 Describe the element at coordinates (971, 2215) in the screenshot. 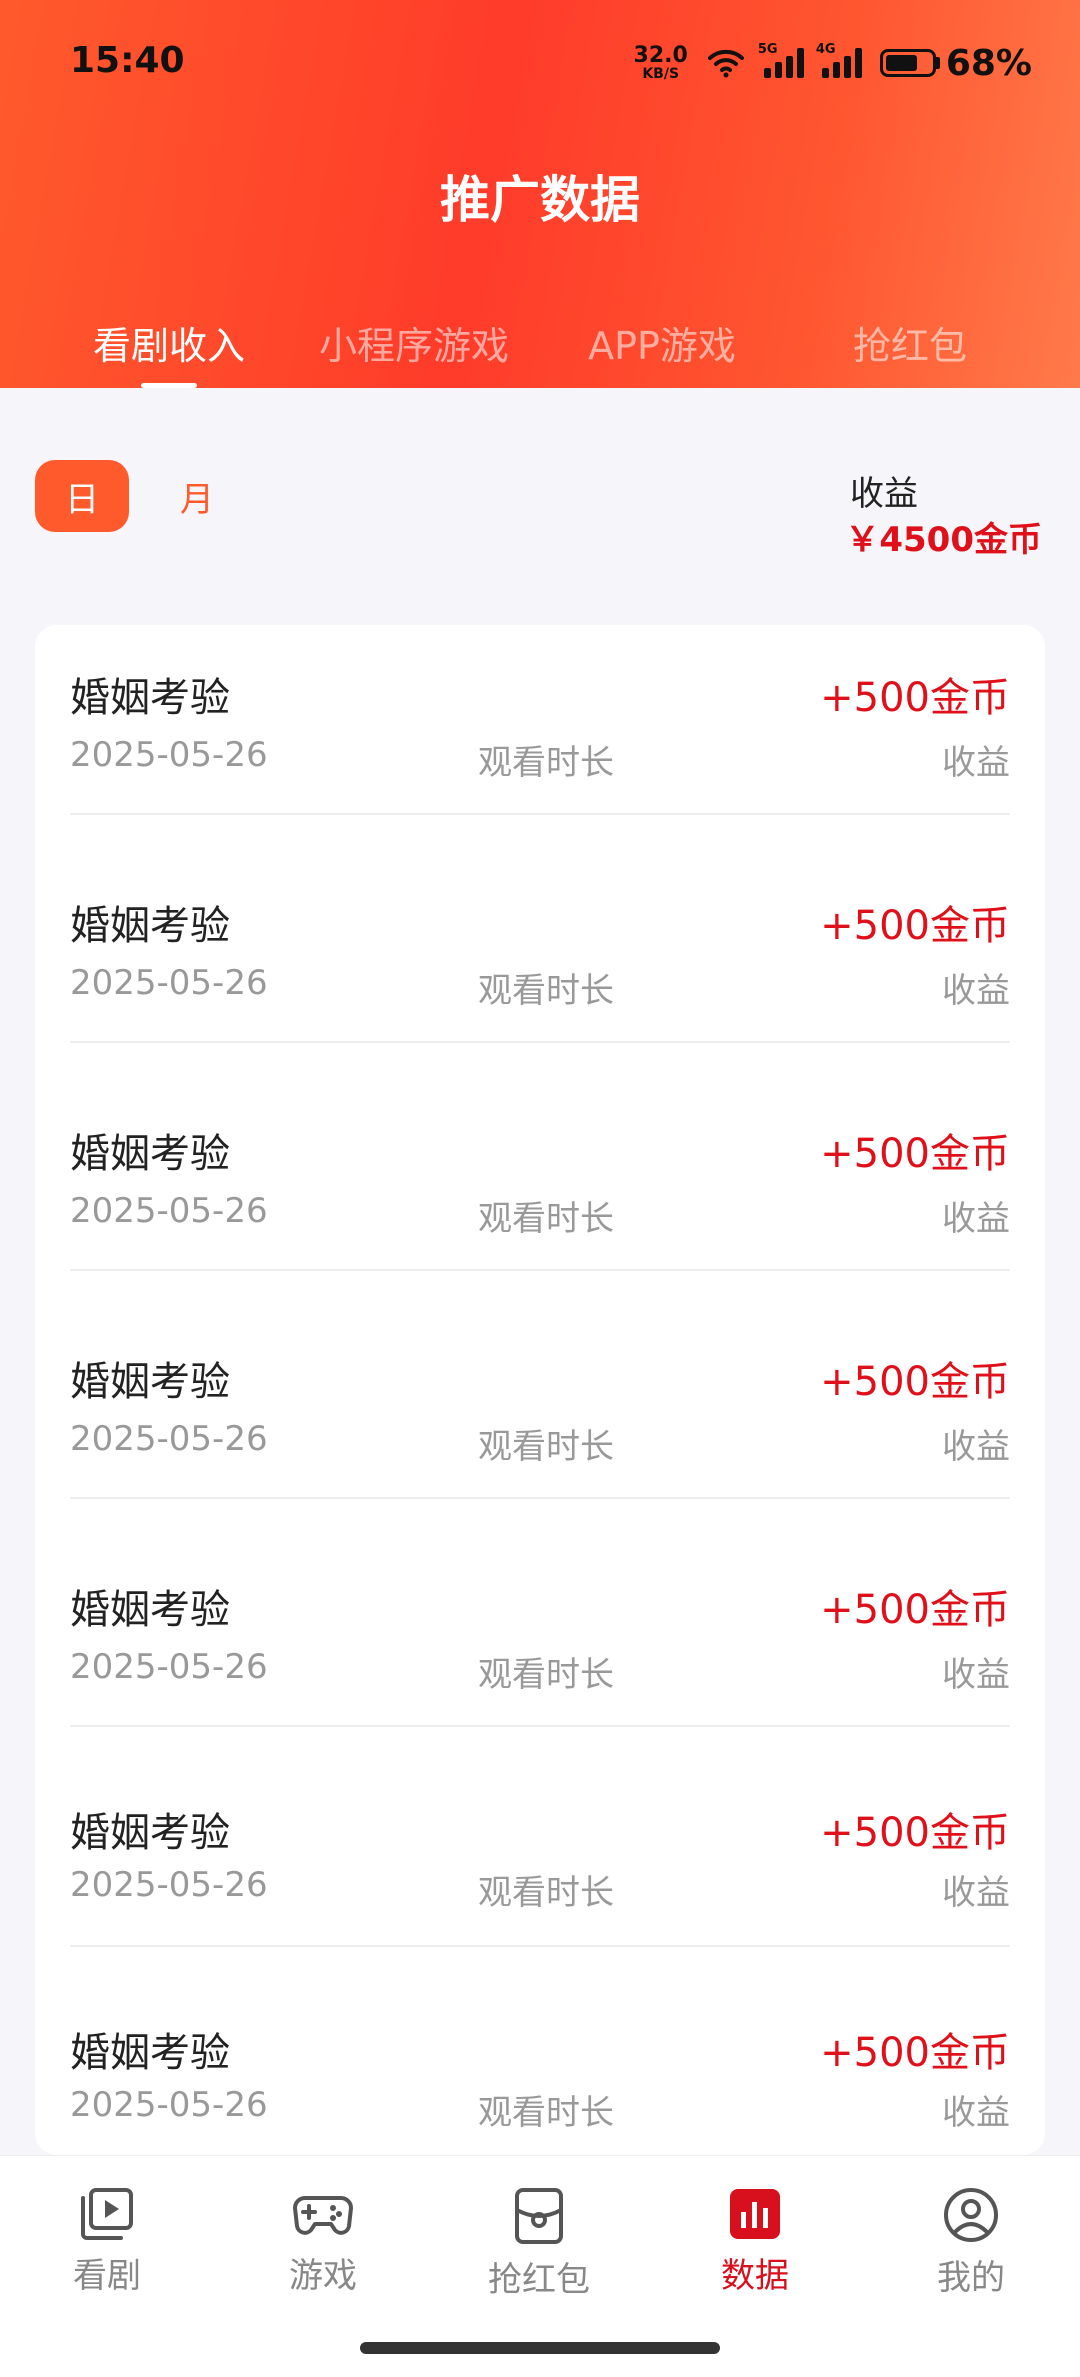

I see `user-icon` at that location.